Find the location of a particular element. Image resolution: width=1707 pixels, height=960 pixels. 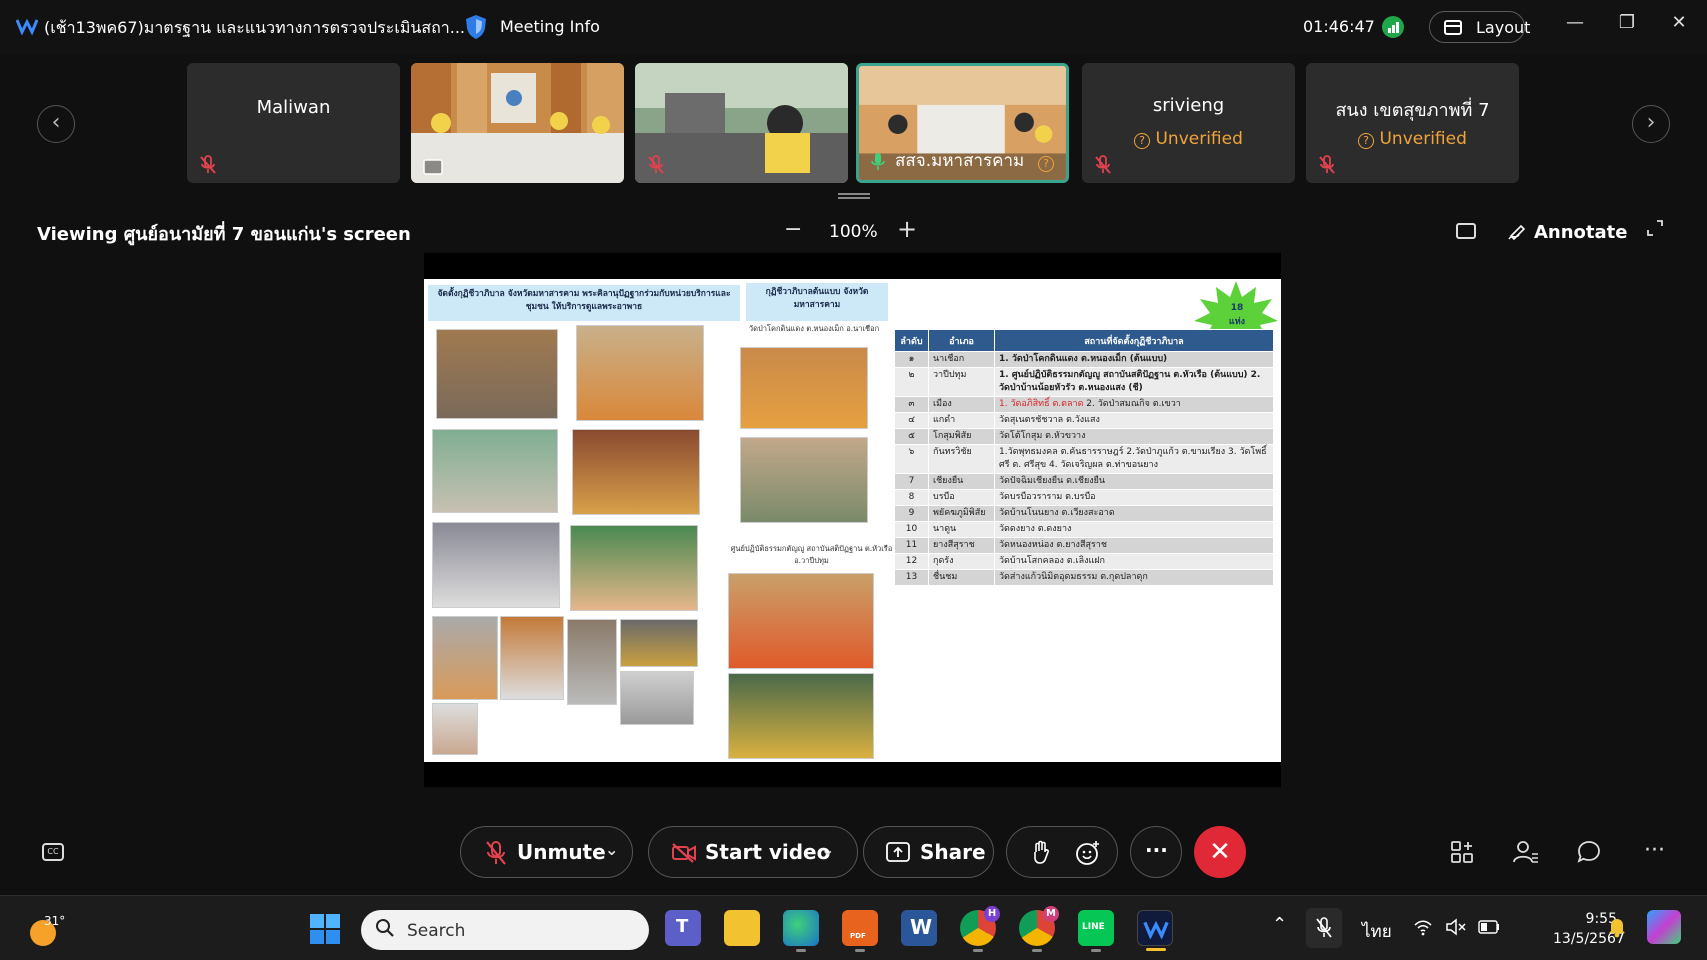

mic-on-icon is located at coordinates (878, 161).